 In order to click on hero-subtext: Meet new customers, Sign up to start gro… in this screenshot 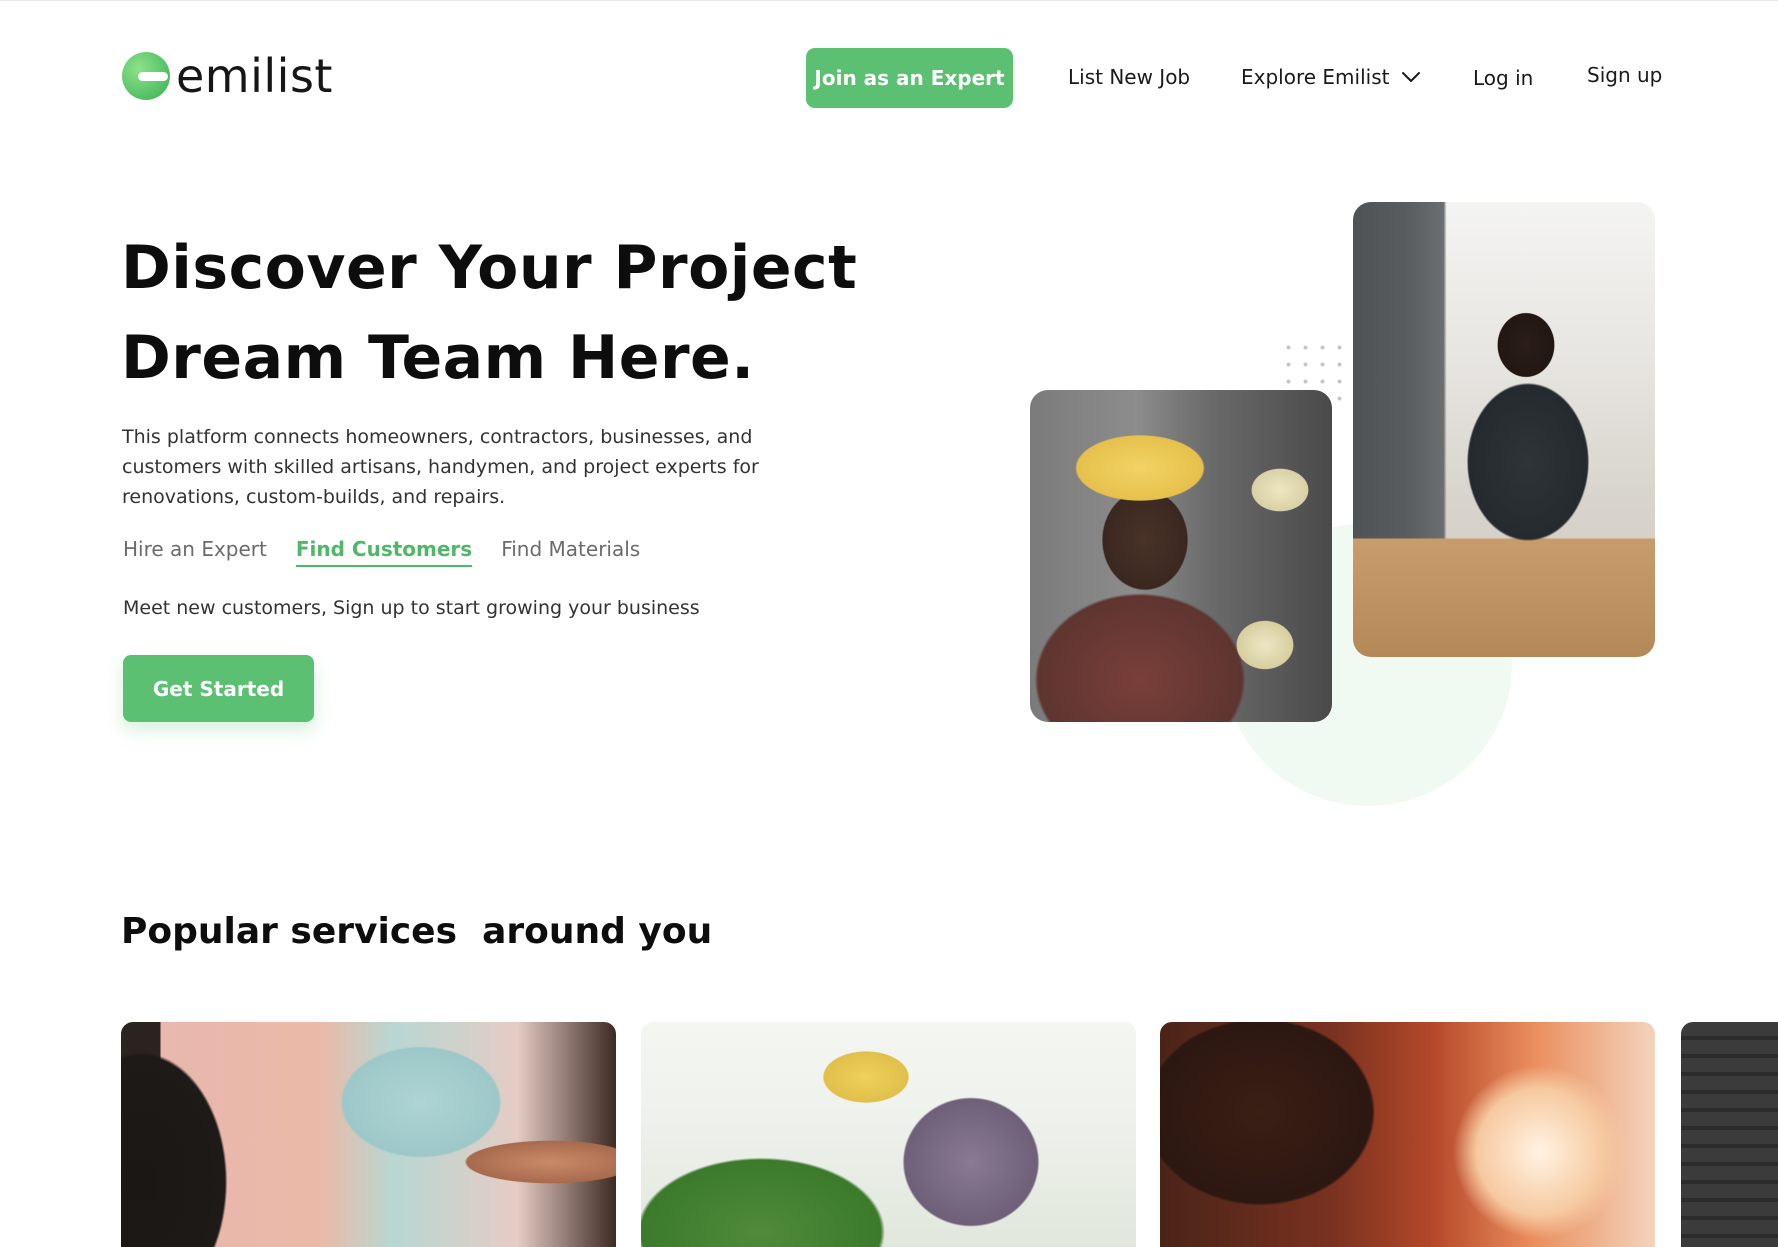, I will do `click(411, 608)`.